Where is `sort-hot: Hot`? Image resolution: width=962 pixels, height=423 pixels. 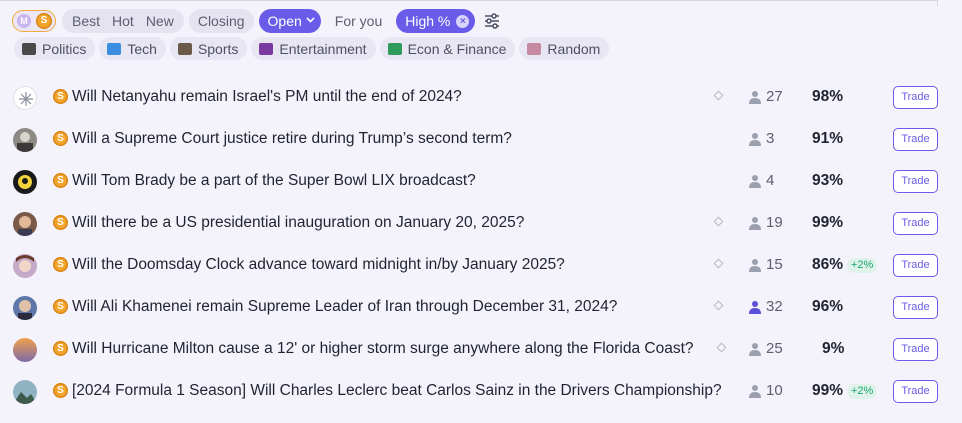 sort-hot: Hot is located at coordinates (123, 21).